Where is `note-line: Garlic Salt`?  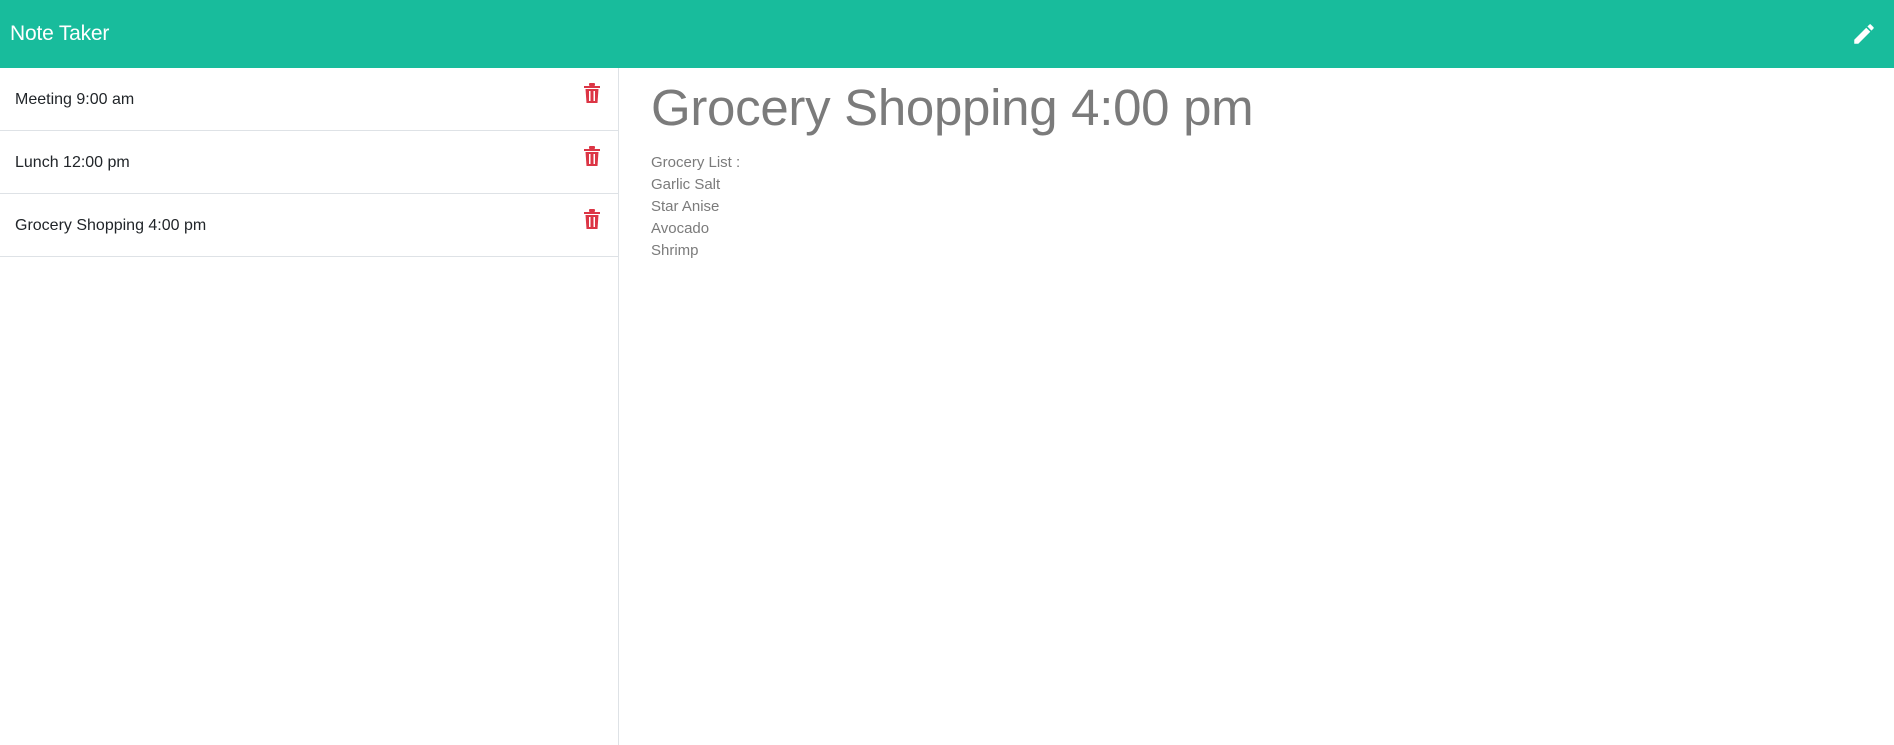
note-line: Garlic Salt is located at coordinates (686, 185).